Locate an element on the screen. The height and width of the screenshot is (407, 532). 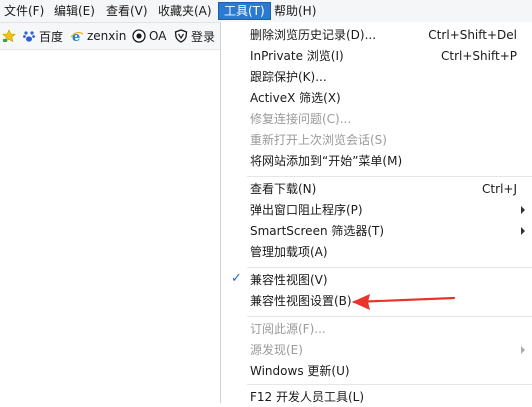
menu-file: 文件(F) is located at coordinates (24, 11).